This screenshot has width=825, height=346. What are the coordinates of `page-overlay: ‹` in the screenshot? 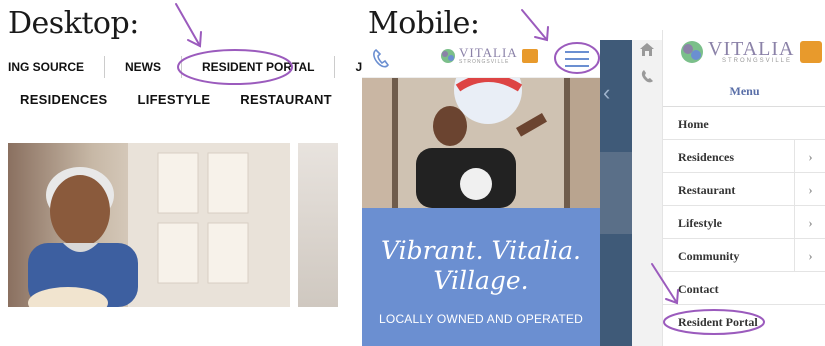 It's located at (616, 193).